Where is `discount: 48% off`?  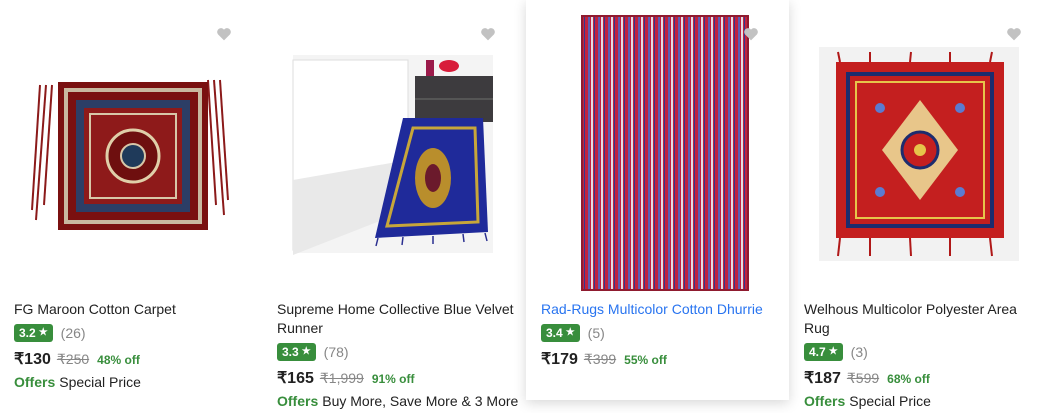 discount: 48% off is located at coordinates (118, 360).